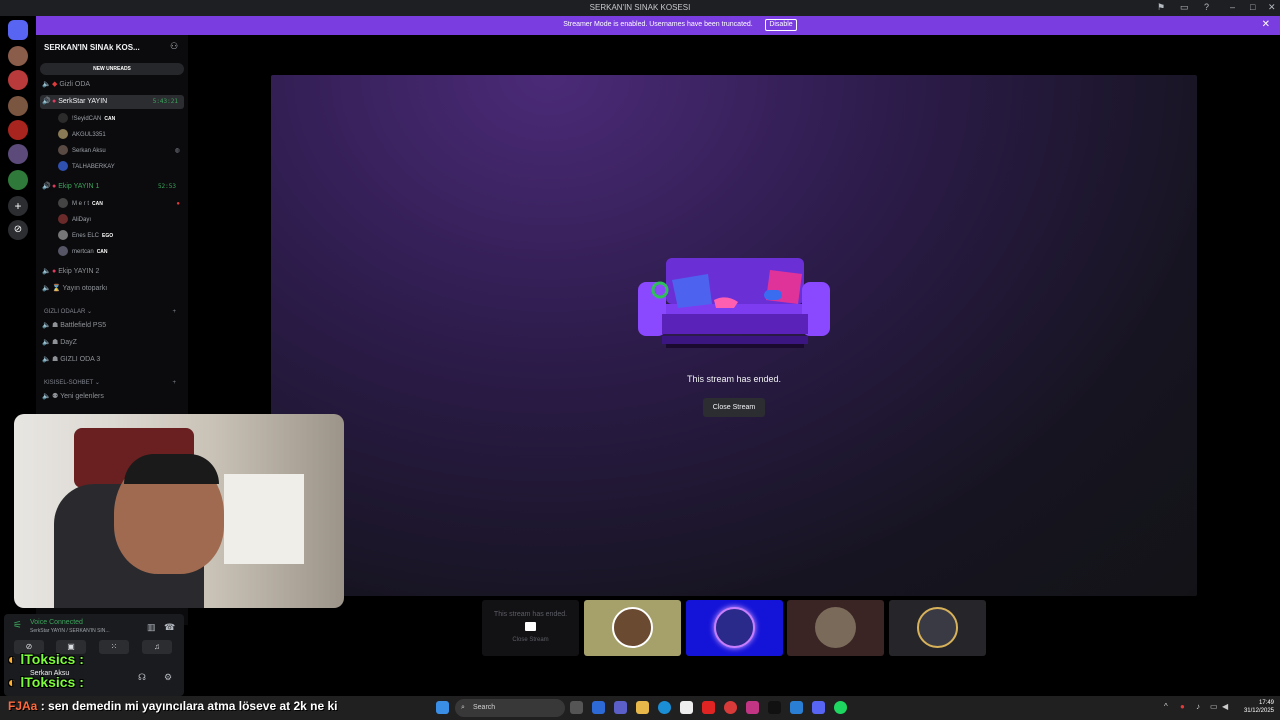 This screenshot has height=720, width=1280. Describe the element at coordinates (59, 343) in the screenshot. I see `channel-dayz: 🔈☗ DayZ` at that location.